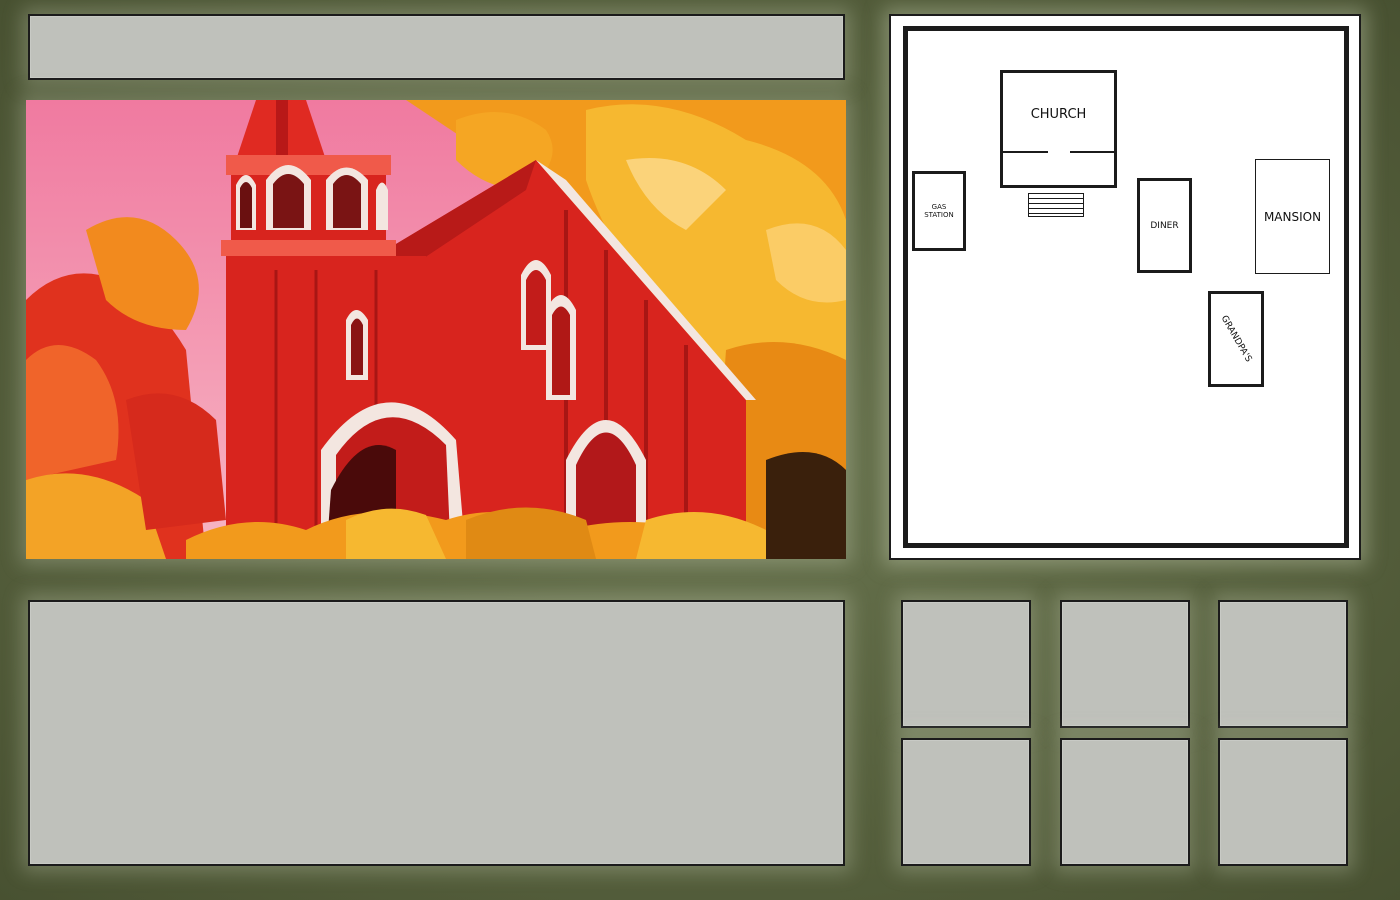 The width and height of the screenshot is (1400, 900). I want to click on grandpas-label: GRANDPA'S, so click(1236, 339).